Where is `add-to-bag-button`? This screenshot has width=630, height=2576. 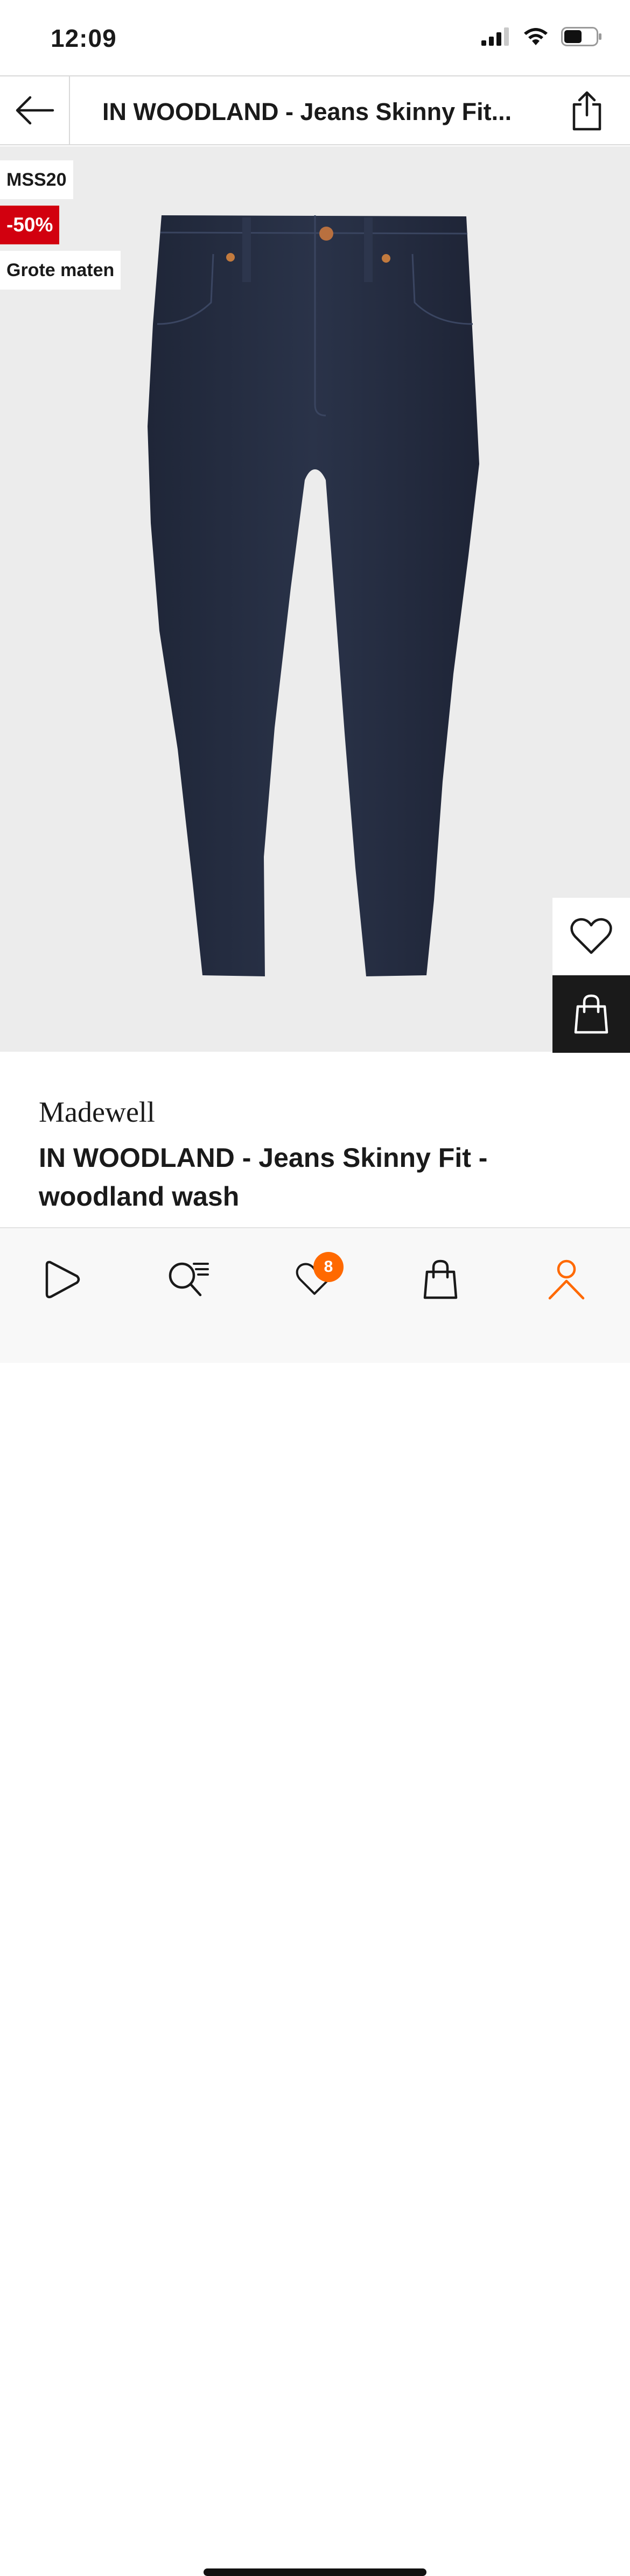
add-to-bag-button is located at coordinates (591, 1014).